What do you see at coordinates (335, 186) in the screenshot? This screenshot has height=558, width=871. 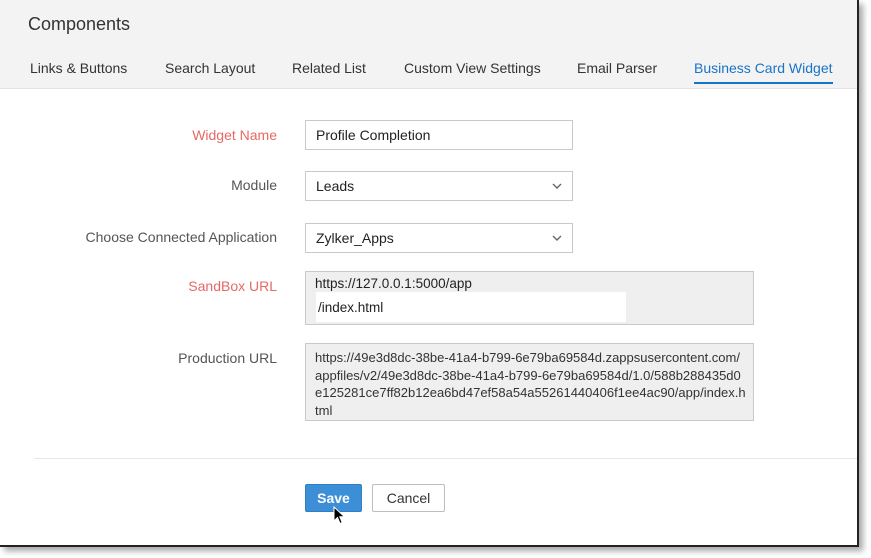 I see `module-select-value: Leads` at bounding box center [335, 186].